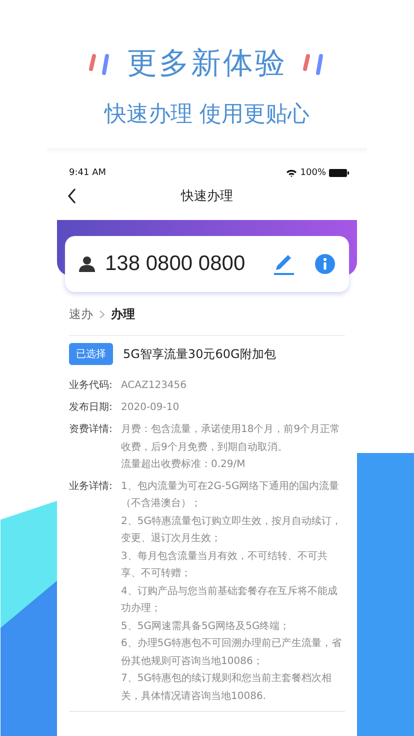 The image size is (414, 736). Describe the element at coordinates (231, 652) in the screenshot. I see `field-value: 6、办理5G特惠包不可回溯办理前已产生流量，省份其他规则可咨询当地10086；` at that location.